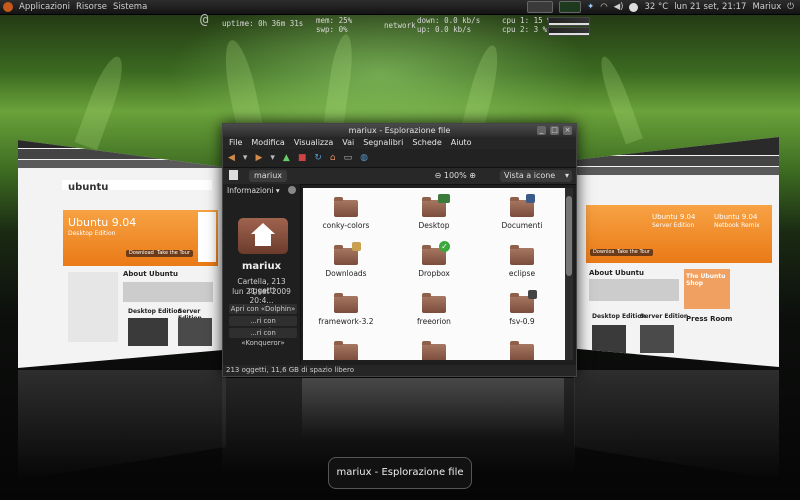 This screenshot has height=500, width=800. Describe the element at coordinates (449, 20) in the screenshot. I see `conky-down: down: 0.0 kb/s` at that location.